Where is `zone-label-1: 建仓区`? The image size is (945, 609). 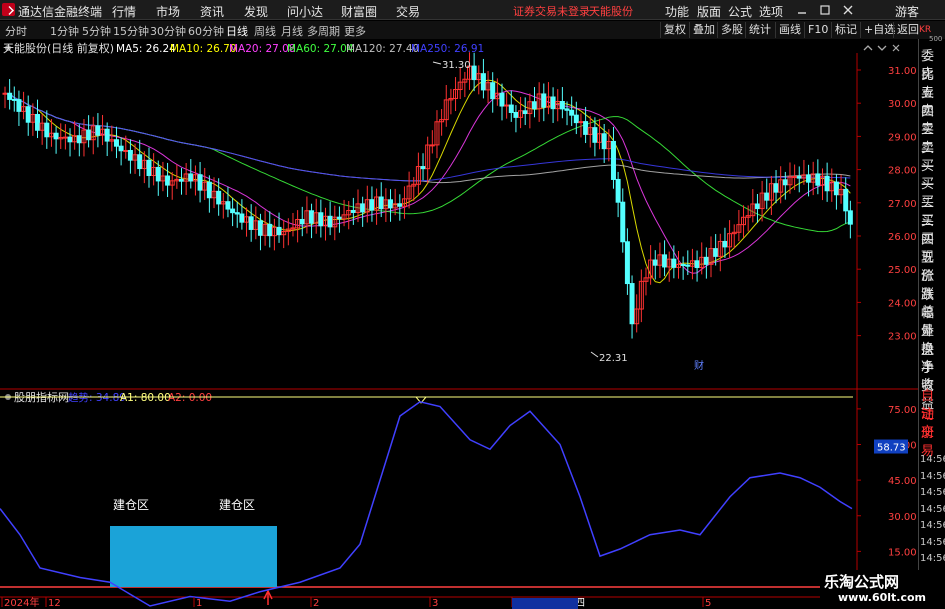 zone-label-1: 建仓区 is located at coordinates (131, 505).